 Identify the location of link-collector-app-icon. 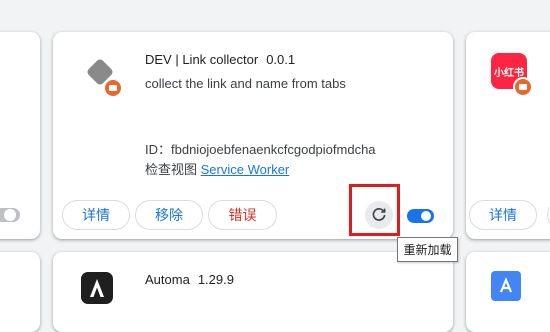
(105, 82).